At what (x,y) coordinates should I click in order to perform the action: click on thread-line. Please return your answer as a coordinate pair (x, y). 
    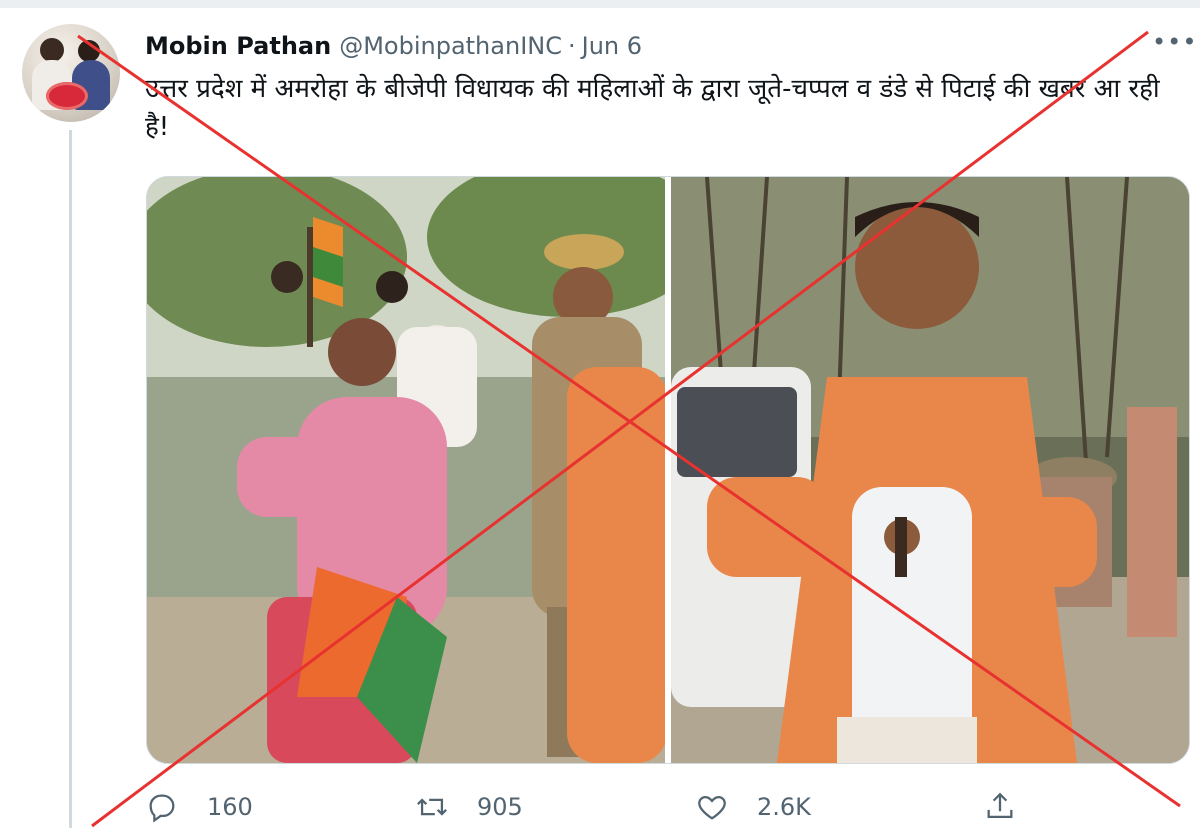
    Looking at the image, I should click on (70, 479).